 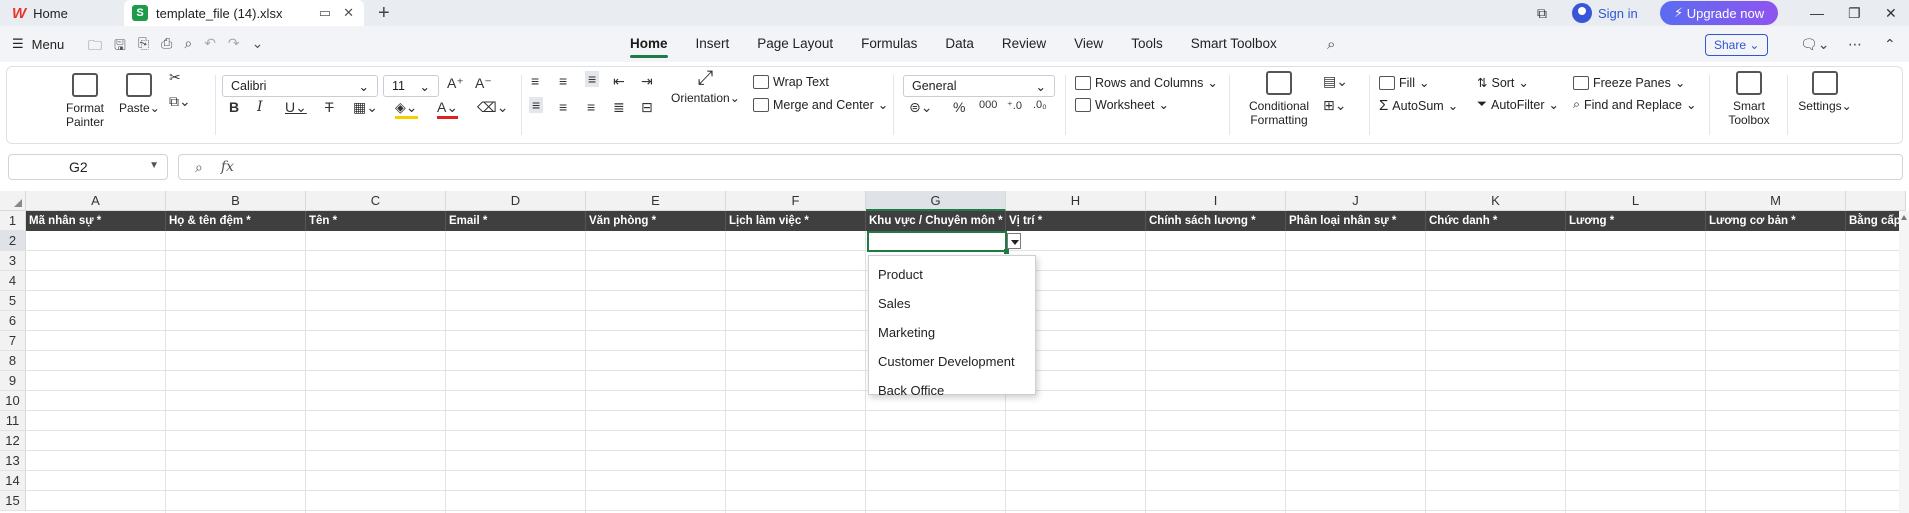 What do you see at coordinates (234, 47) in the screenshot?
I see `redo-icon: ↷` at bounding box center [234, 47].